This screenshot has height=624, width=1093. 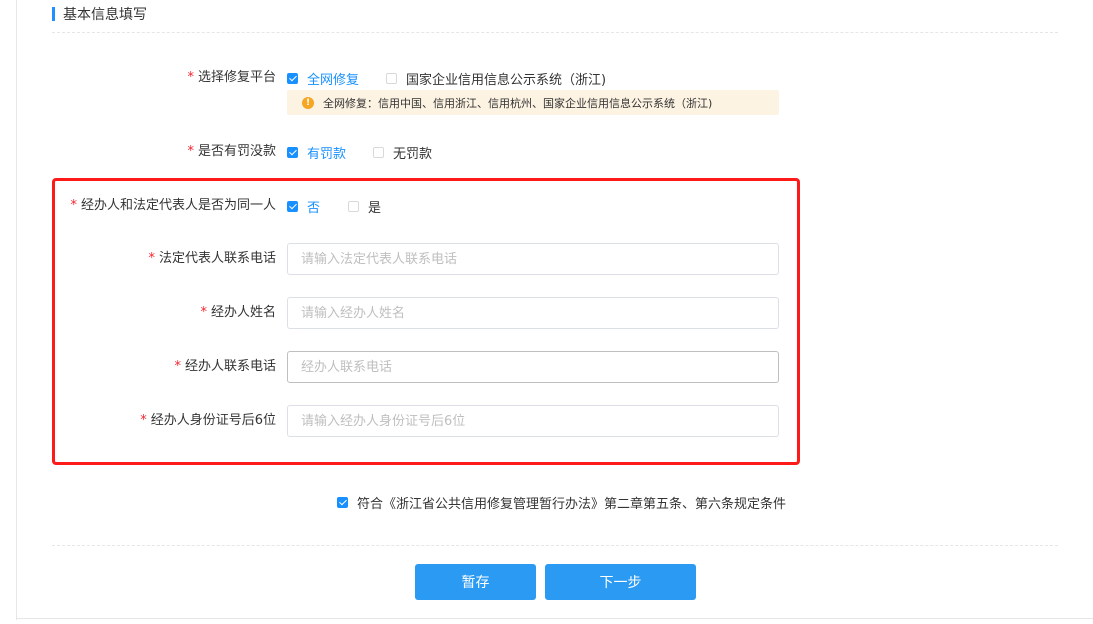 What do you see at coordinates (333, 80) in the screenshot?
I see `option-label: 全网修复` at bounding box center [333, 80].